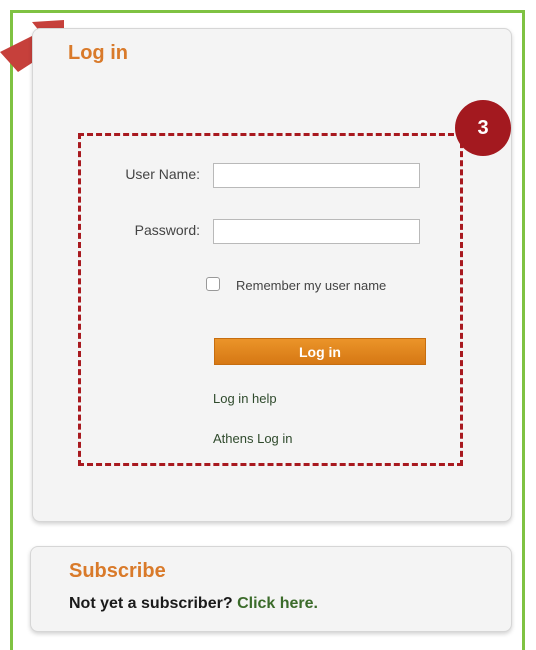 The width and height of the screenshot is (536, 650). I want to click on subscribe-text: Not yet a subscriber?, so click(151, 603).